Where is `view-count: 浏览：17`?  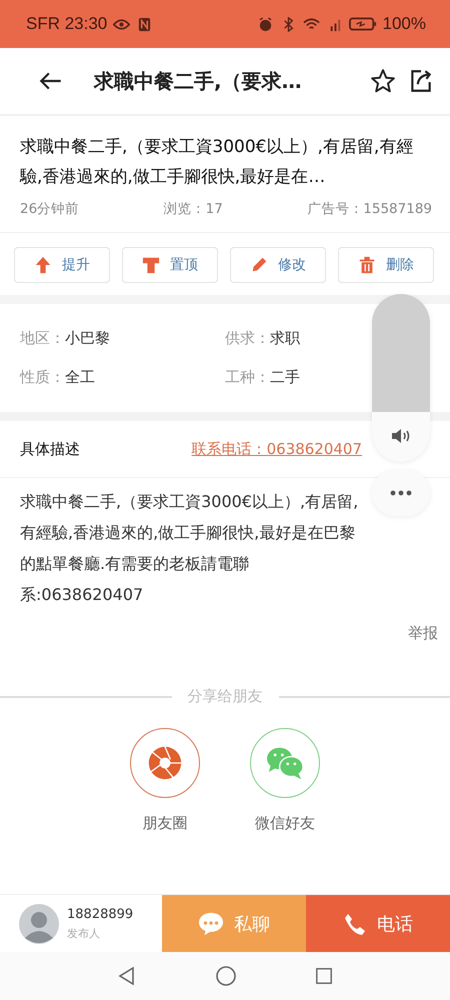 view-count: 浏览：17 is located at coordinates (193, 209).